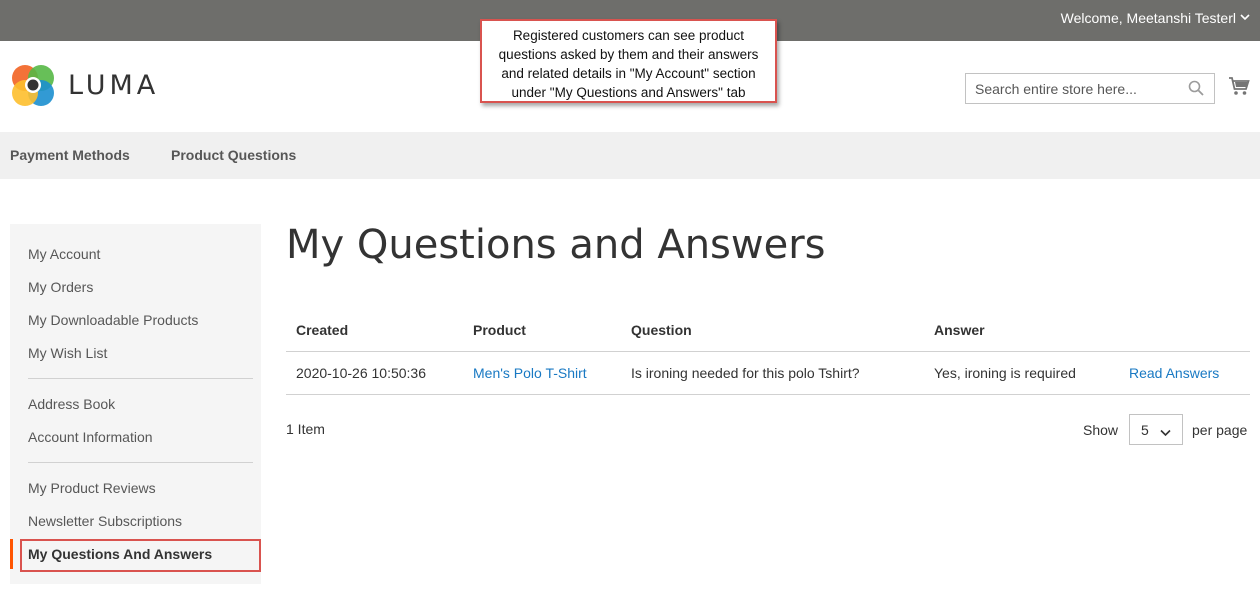 This screenshot has height=594, width=1260. What do you see at coordinates (233, 155) in the screenshot?
I see `nav-item-product-questions: Product Questions` at bounding box center [233, 155].